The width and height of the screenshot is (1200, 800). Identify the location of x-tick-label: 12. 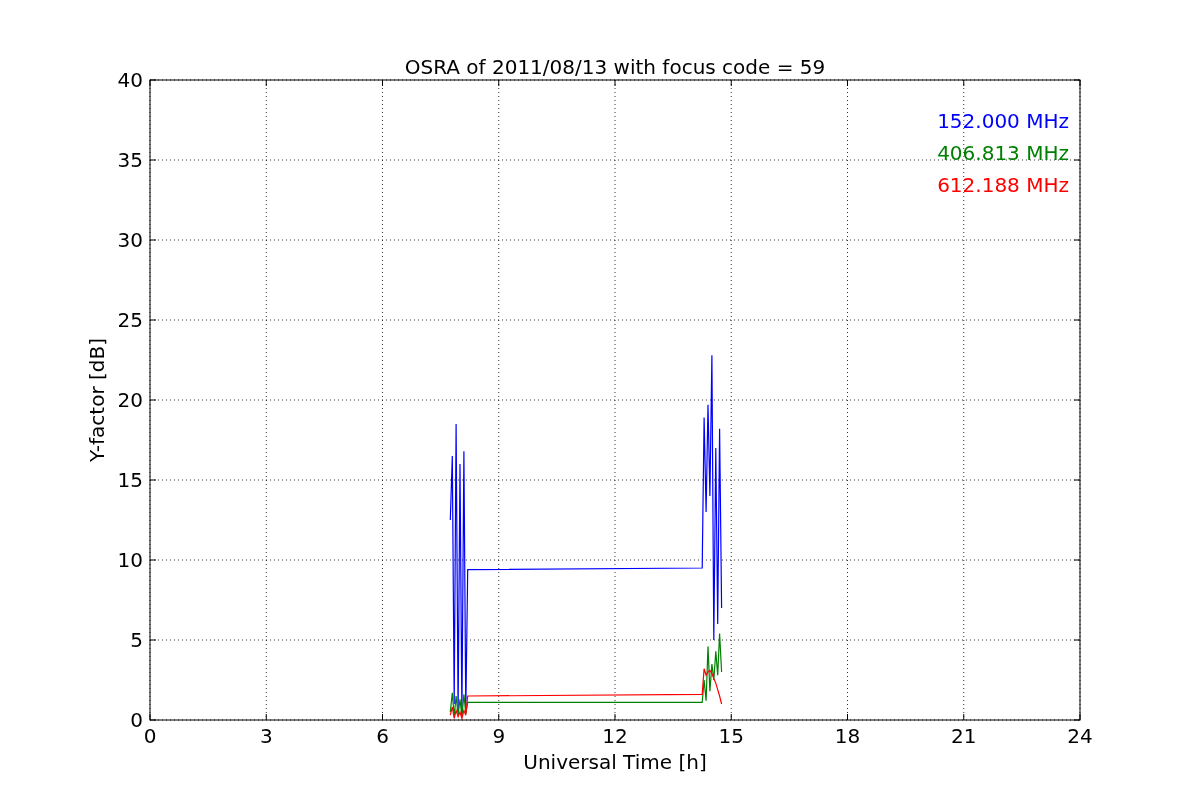
(615, 736).